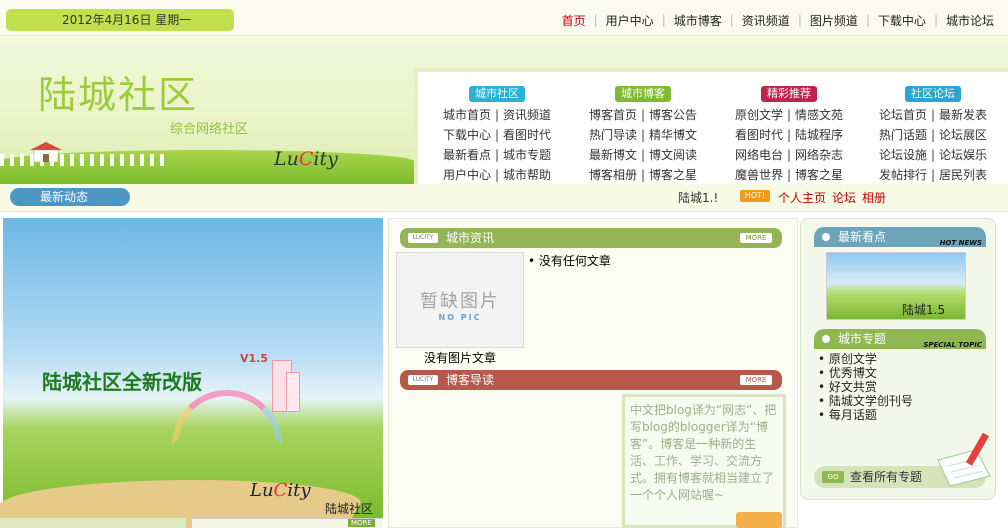 Image resolution: width=1008 pixels, height=528 pixels. I want to click on menu-link: 居民列表, so click(963, 175).